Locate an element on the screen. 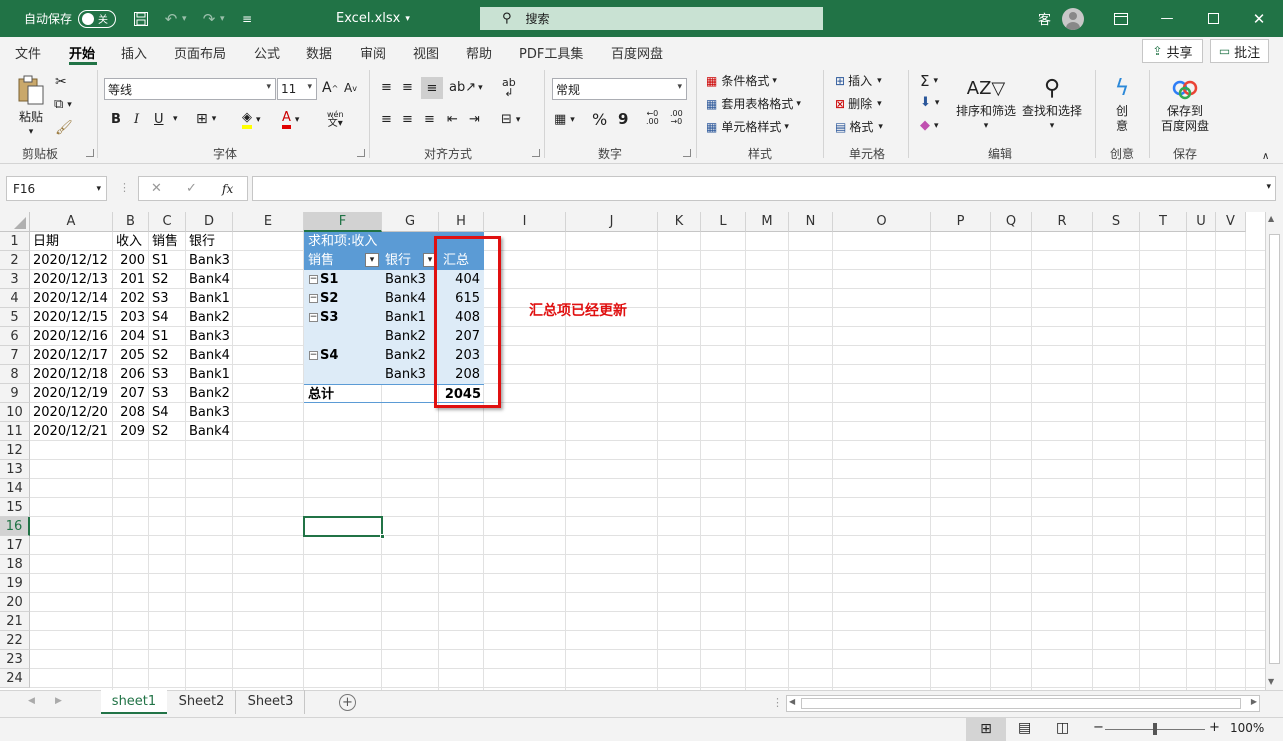 The width and height of the screenshot is (1283, 741). row-header-6: 6 is located at coordinates (15, 336).